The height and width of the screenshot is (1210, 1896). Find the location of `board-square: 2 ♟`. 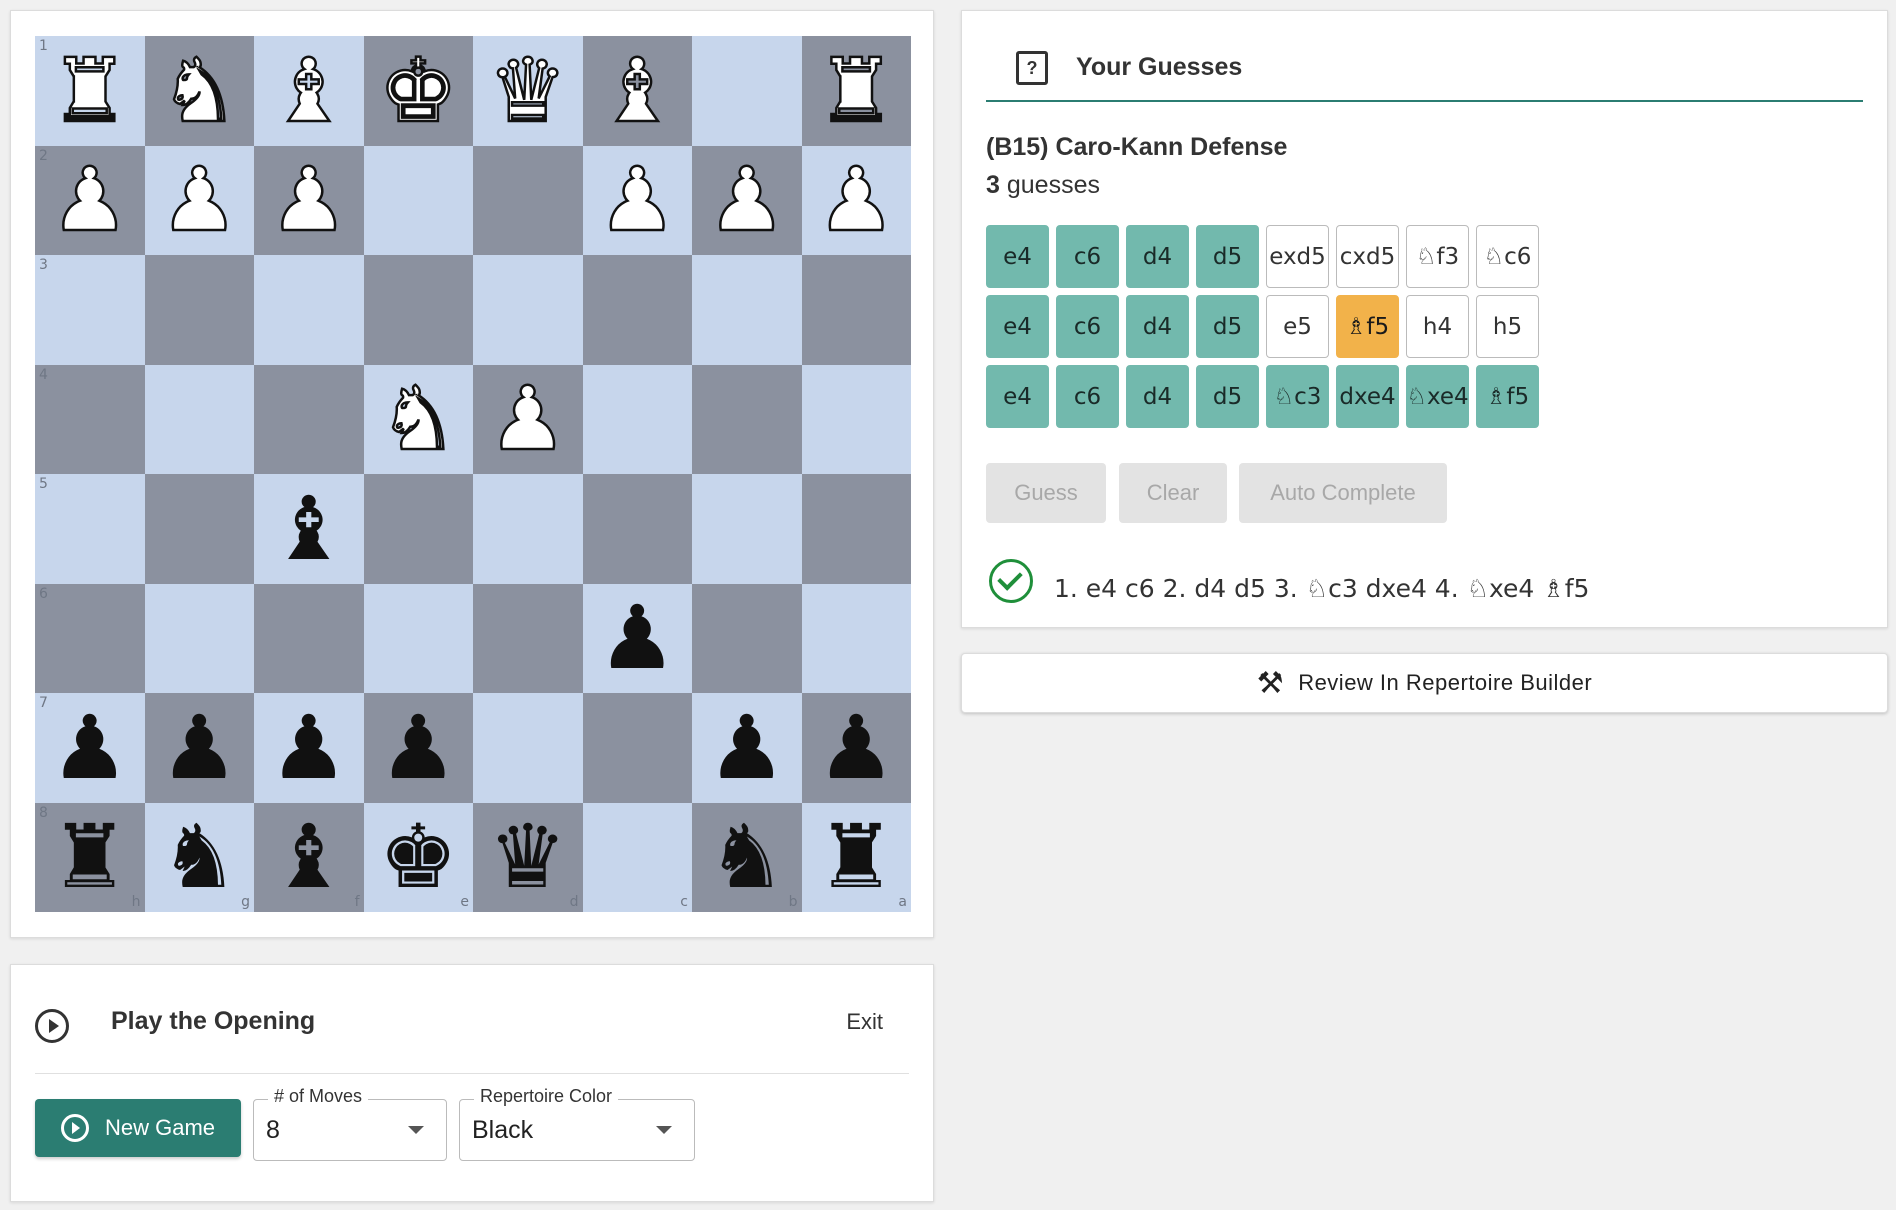

board-square: 2 ♟ is located at coordinates (90, 200).